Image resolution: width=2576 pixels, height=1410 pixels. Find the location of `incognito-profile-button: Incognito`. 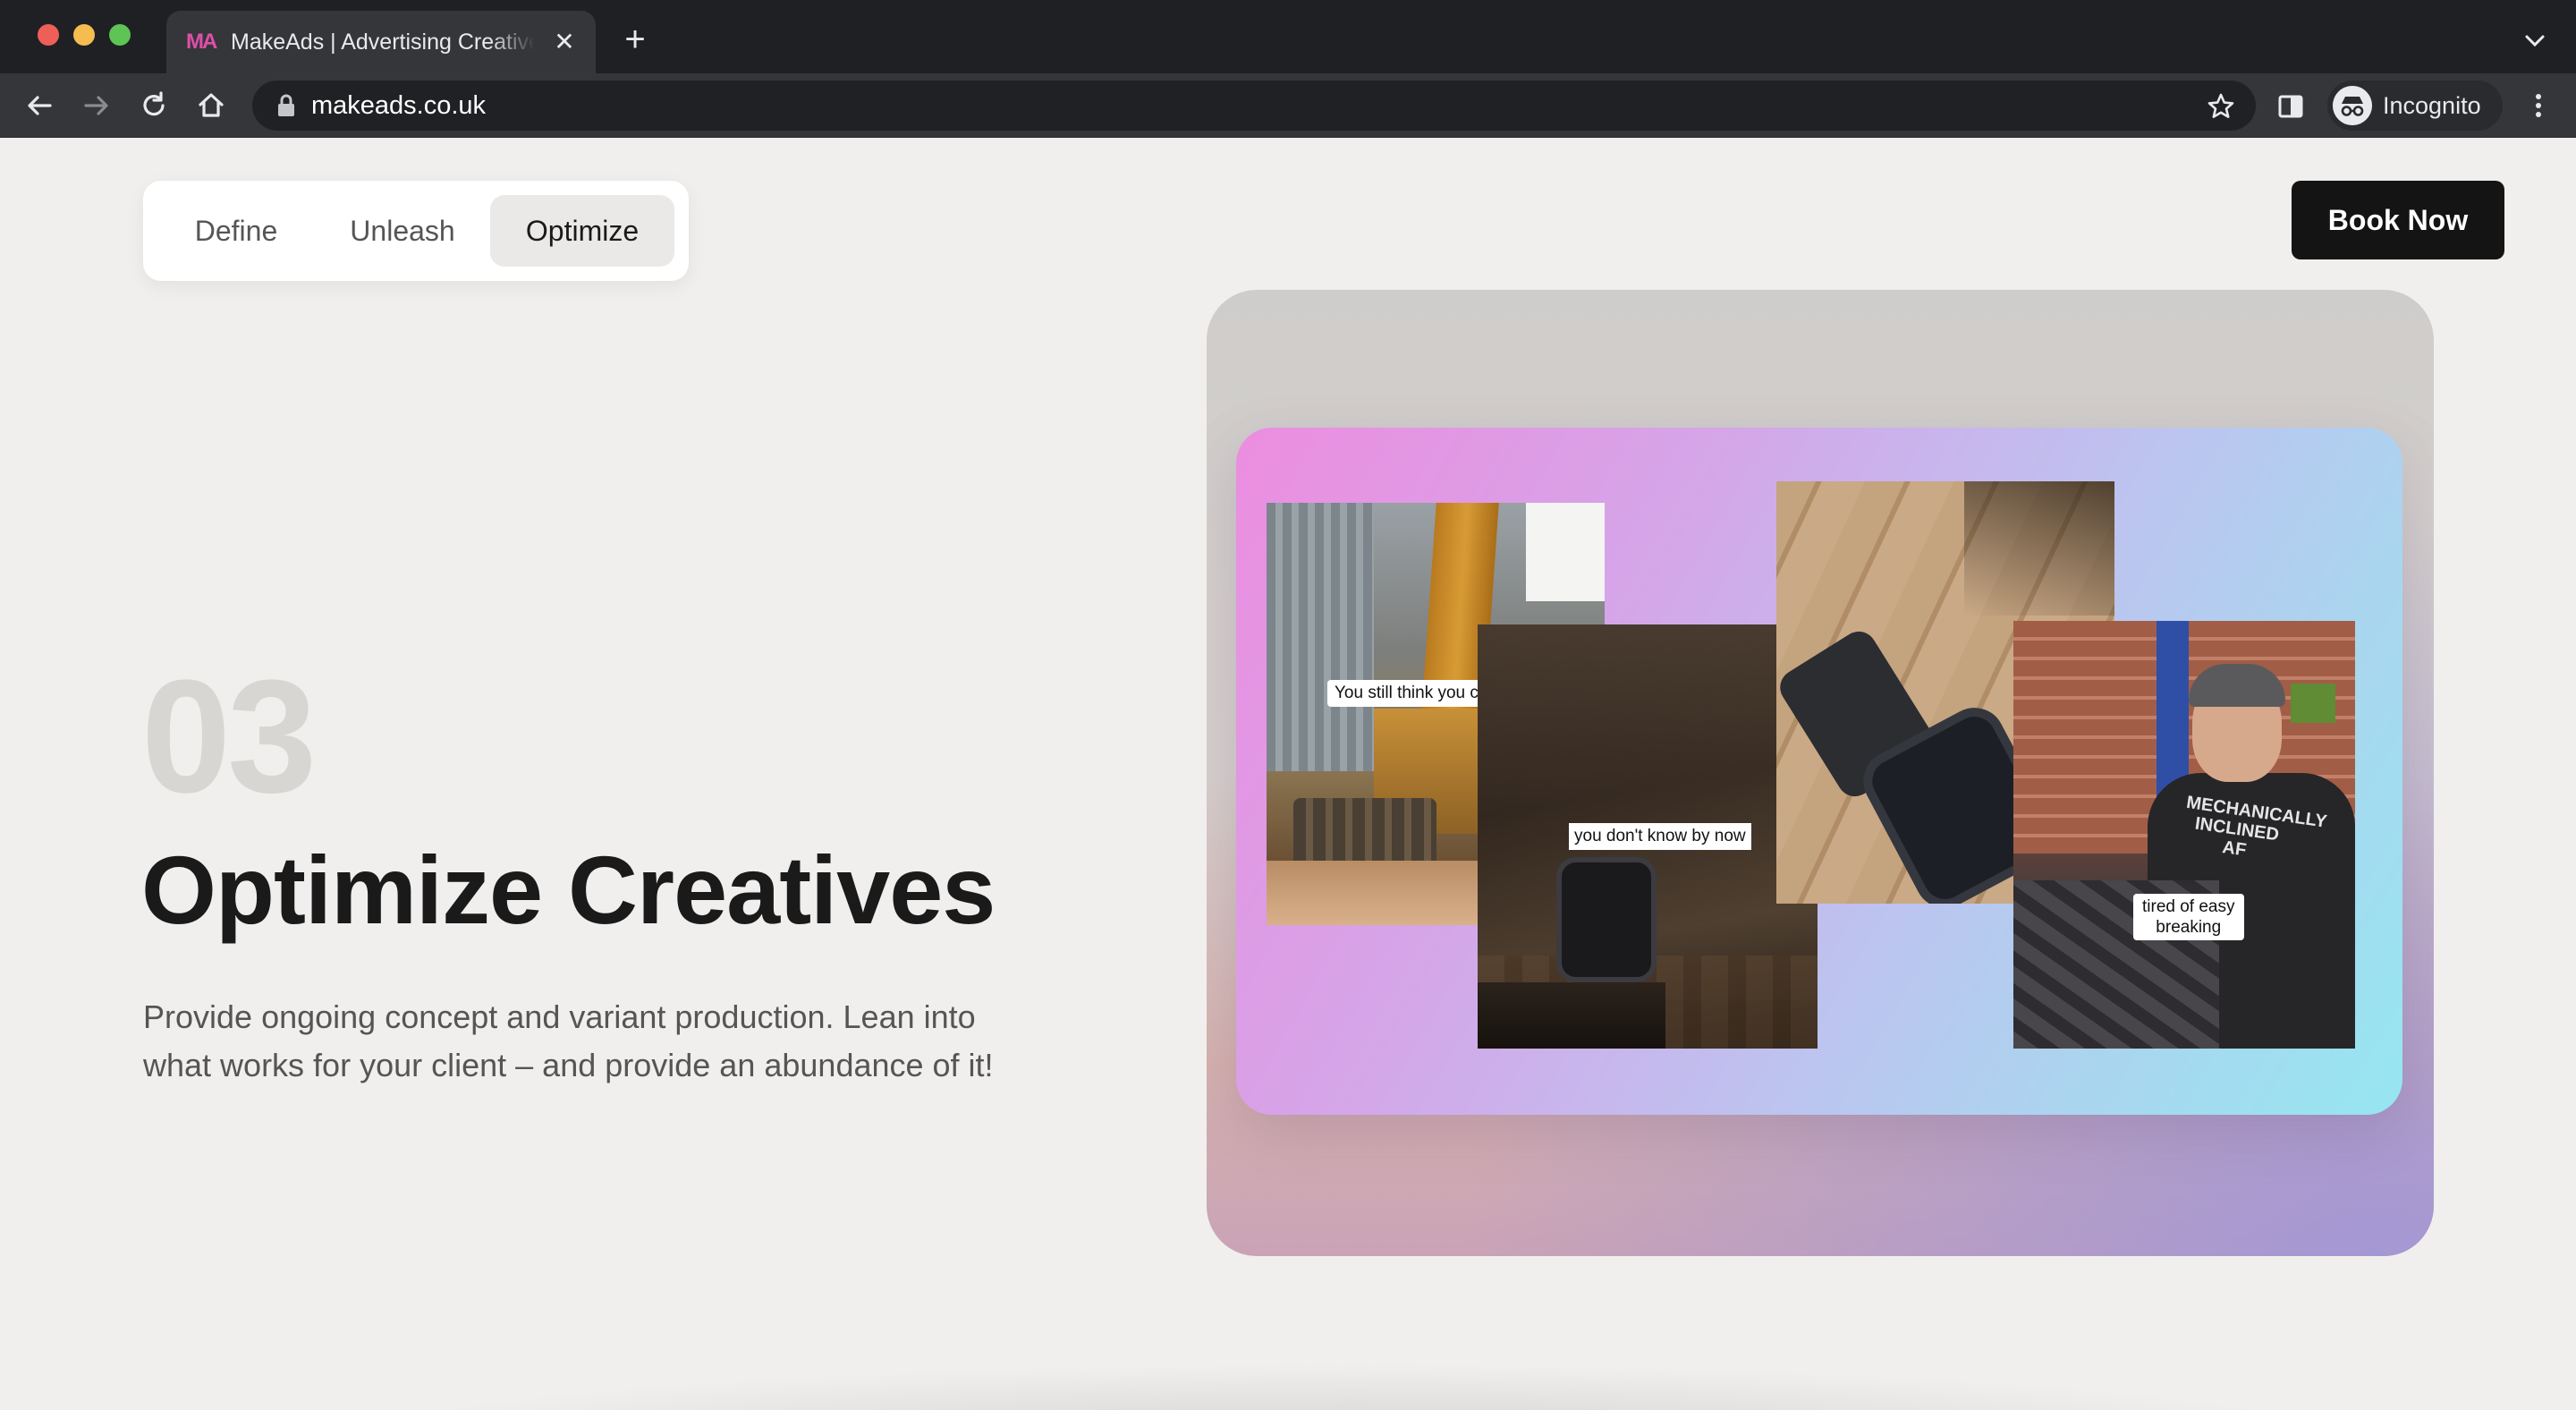

incognito-profile-button: Incognito is located at coordinates (2415, 106).